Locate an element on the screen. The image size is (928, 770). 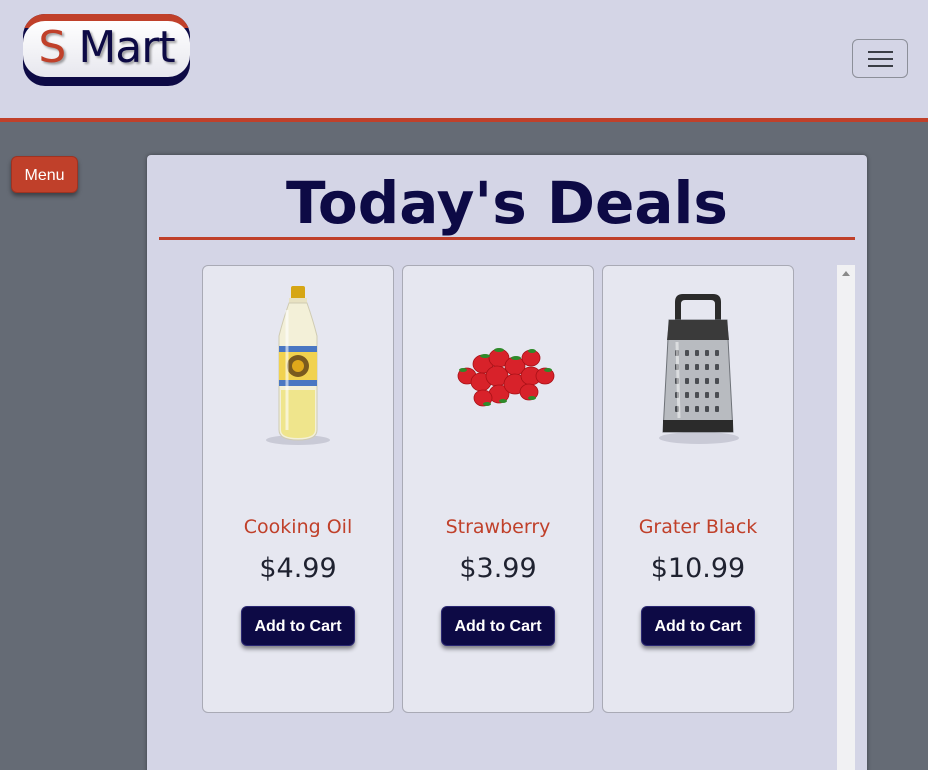
deals-scrollbar is located at coordinates (846, 517).